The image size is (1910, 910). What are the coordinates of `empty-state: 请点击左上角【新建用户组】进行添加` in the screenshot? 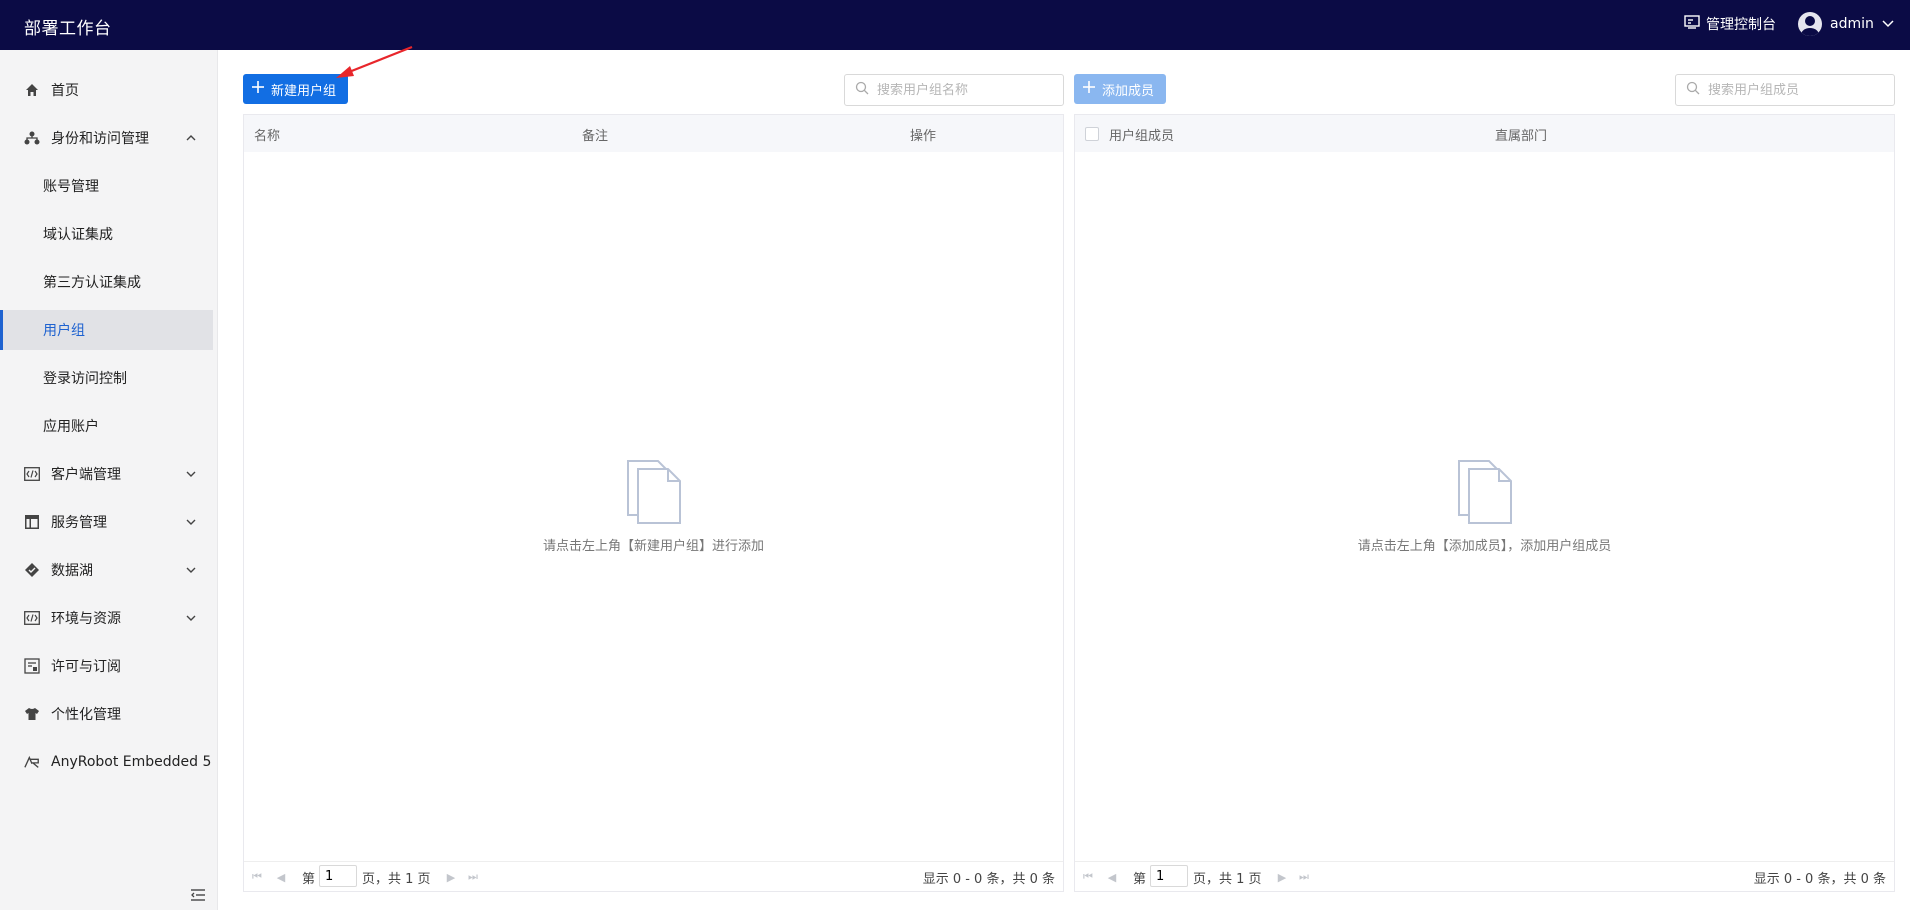 It's located at (653, 506).